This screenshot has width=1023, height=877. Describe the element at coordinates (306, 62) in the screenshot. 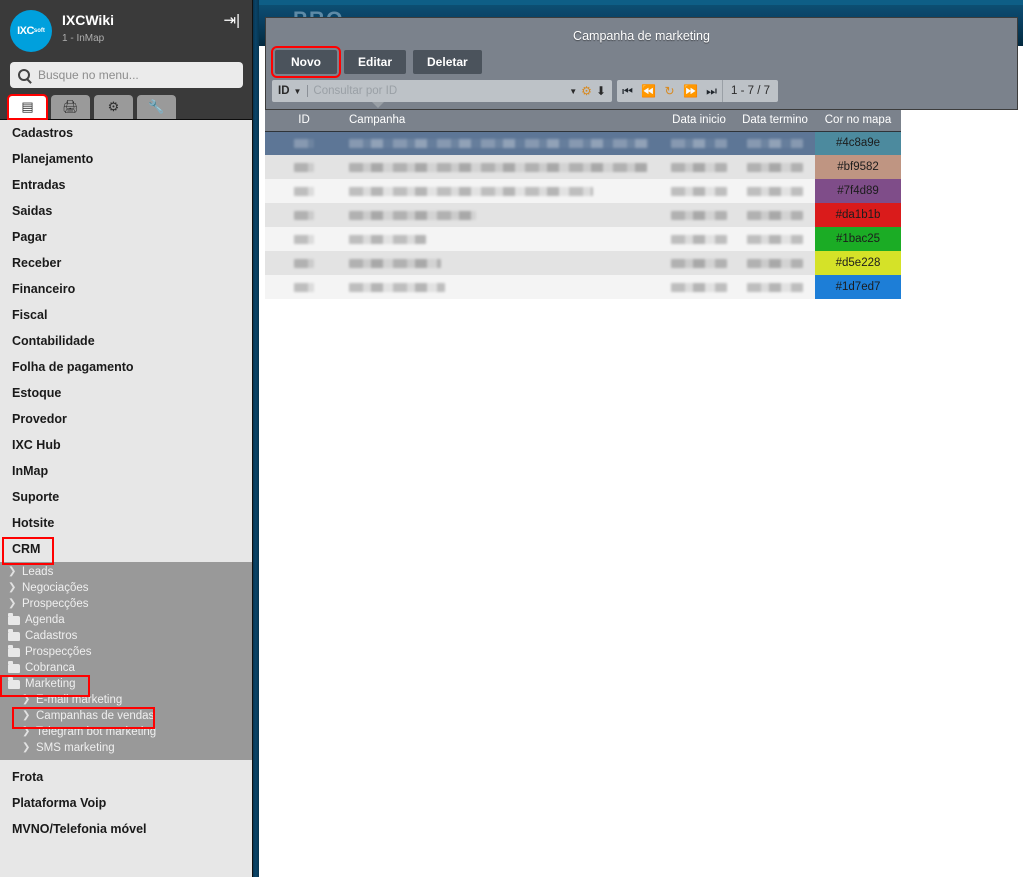

I see `novo-button: Novo` at that location.